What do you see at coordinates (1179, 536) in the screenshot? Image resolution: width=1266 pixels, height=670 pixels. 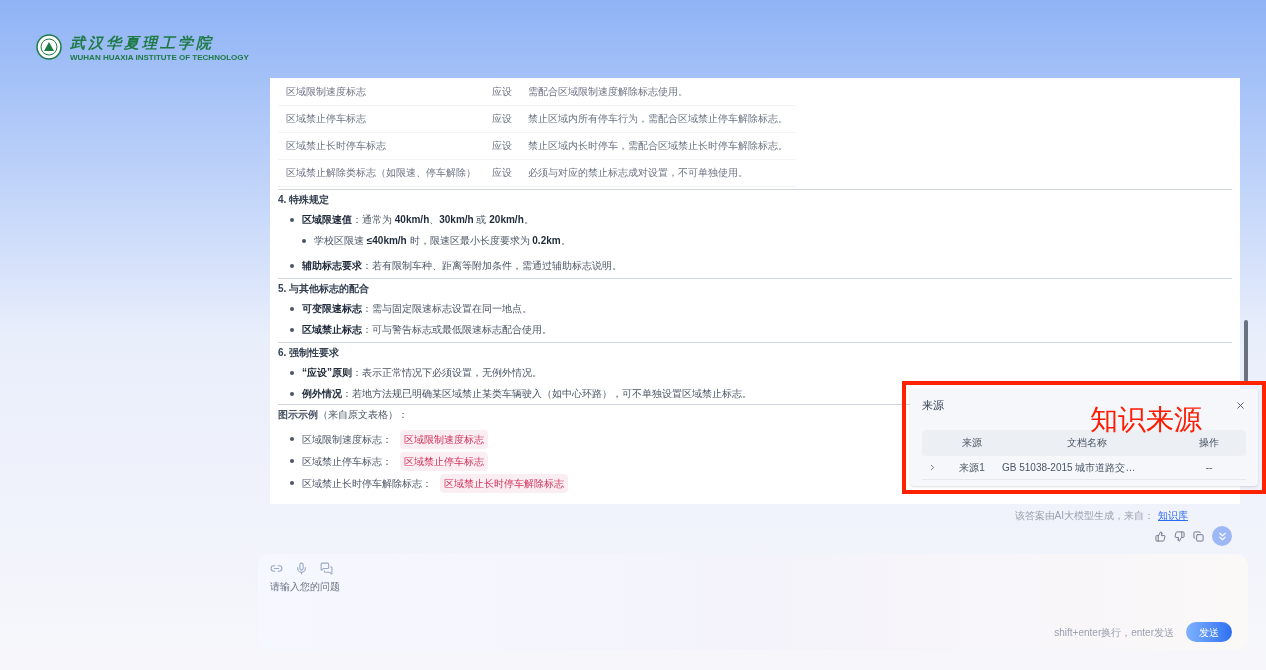 I see `thumbs-down-icon` at bounding box center [1179, 536].